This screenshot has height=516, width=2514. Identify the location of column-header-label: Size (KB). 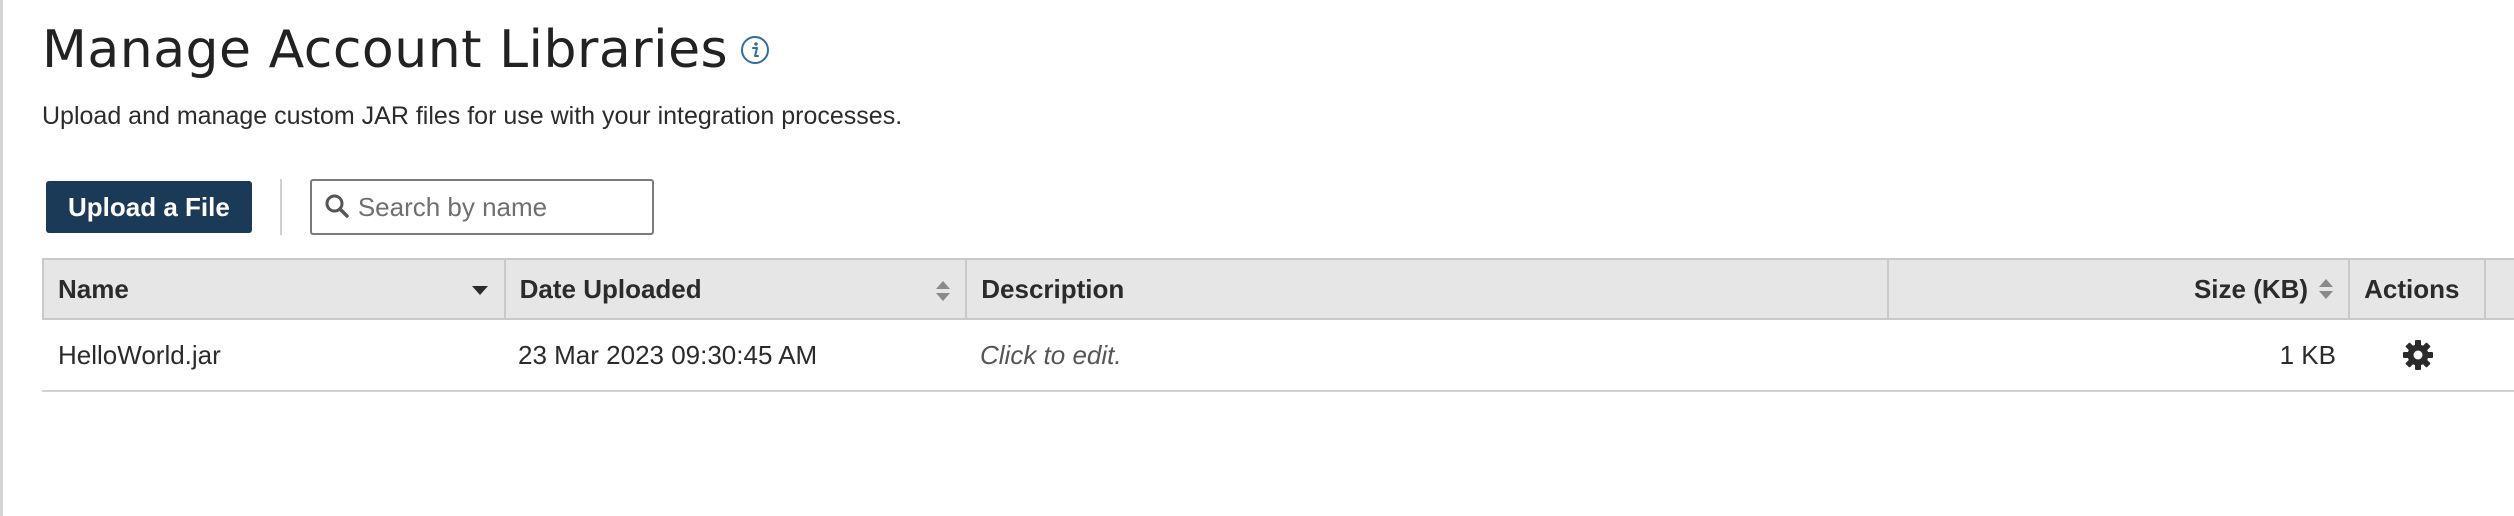
(2251, 288).